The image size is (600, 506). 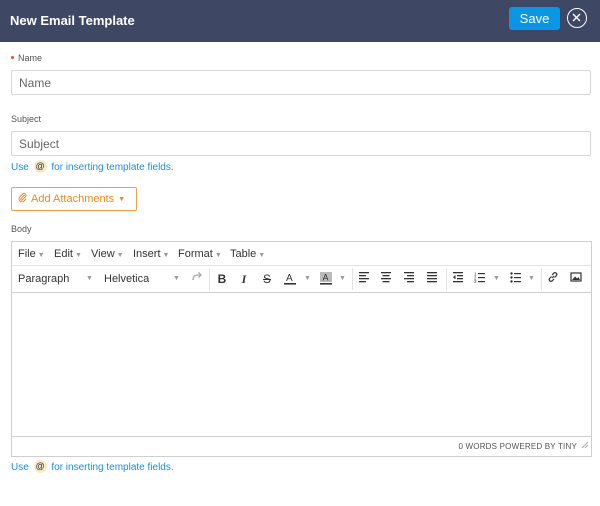 What do you see at coordinates (200, 254) in the screenshot?
I see `menu-format: Format ▼` at bounding box center [200, 254].